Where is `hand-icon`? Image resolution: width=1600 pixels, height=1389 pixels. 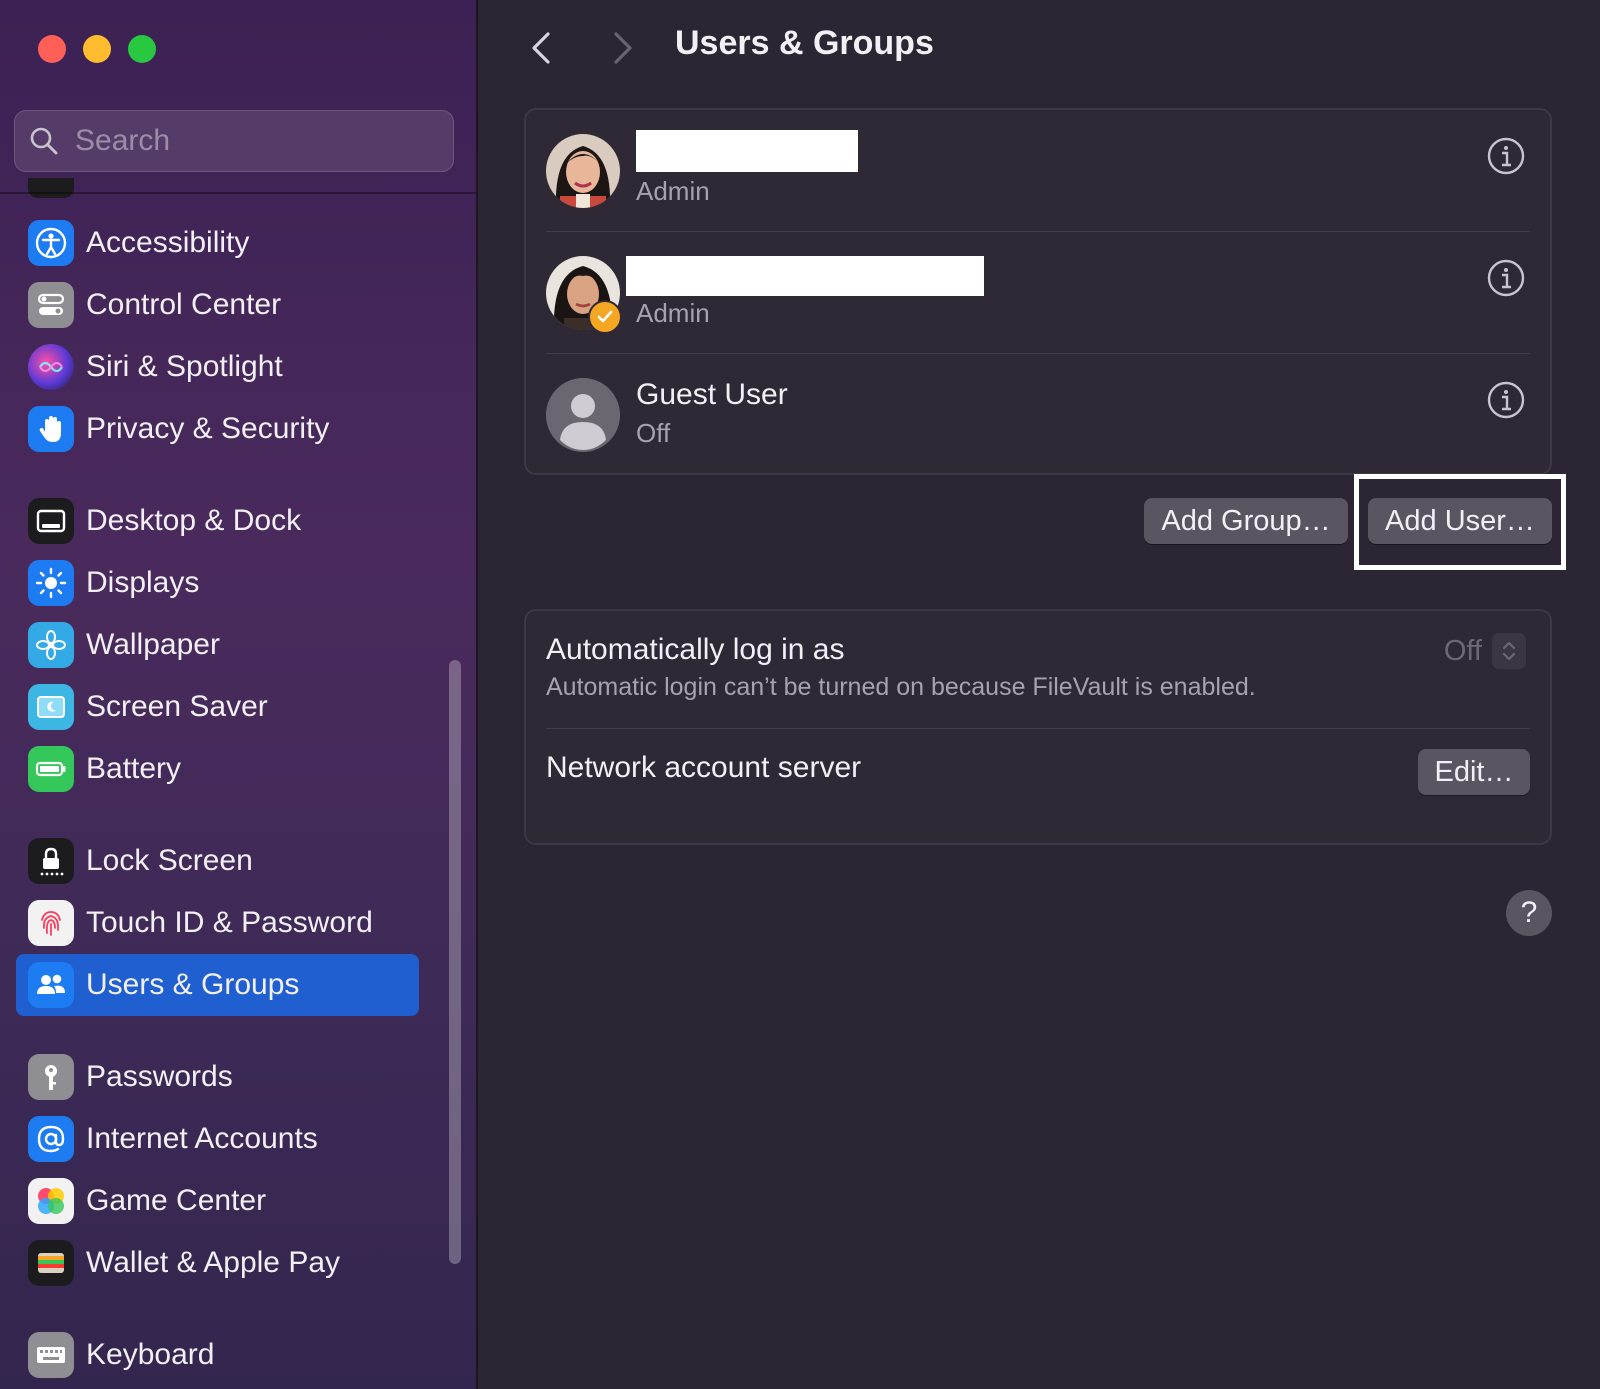
hand-icon is located at coordinates (51, 429).